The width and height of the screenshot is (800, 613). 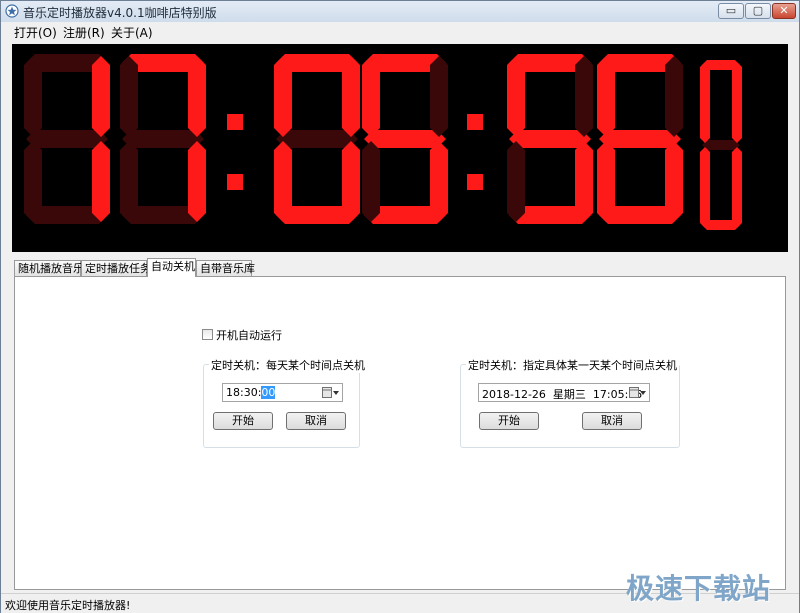 I want to click on title-bar: 音乐定时播放器v4.0.1咖啡店特别版 ▭ ▢ ✕, so click(x=400, y=12).